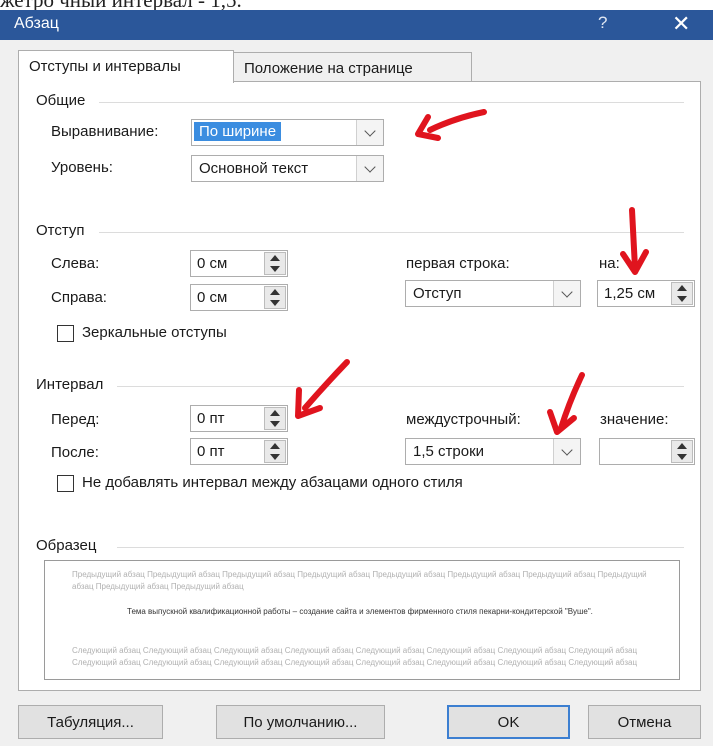 The image size is (713, 746). What do you see at coordinates (458, 263) in the screenshot?
I see `first-line-label: первая строка:` at bounding box center [458, 263].